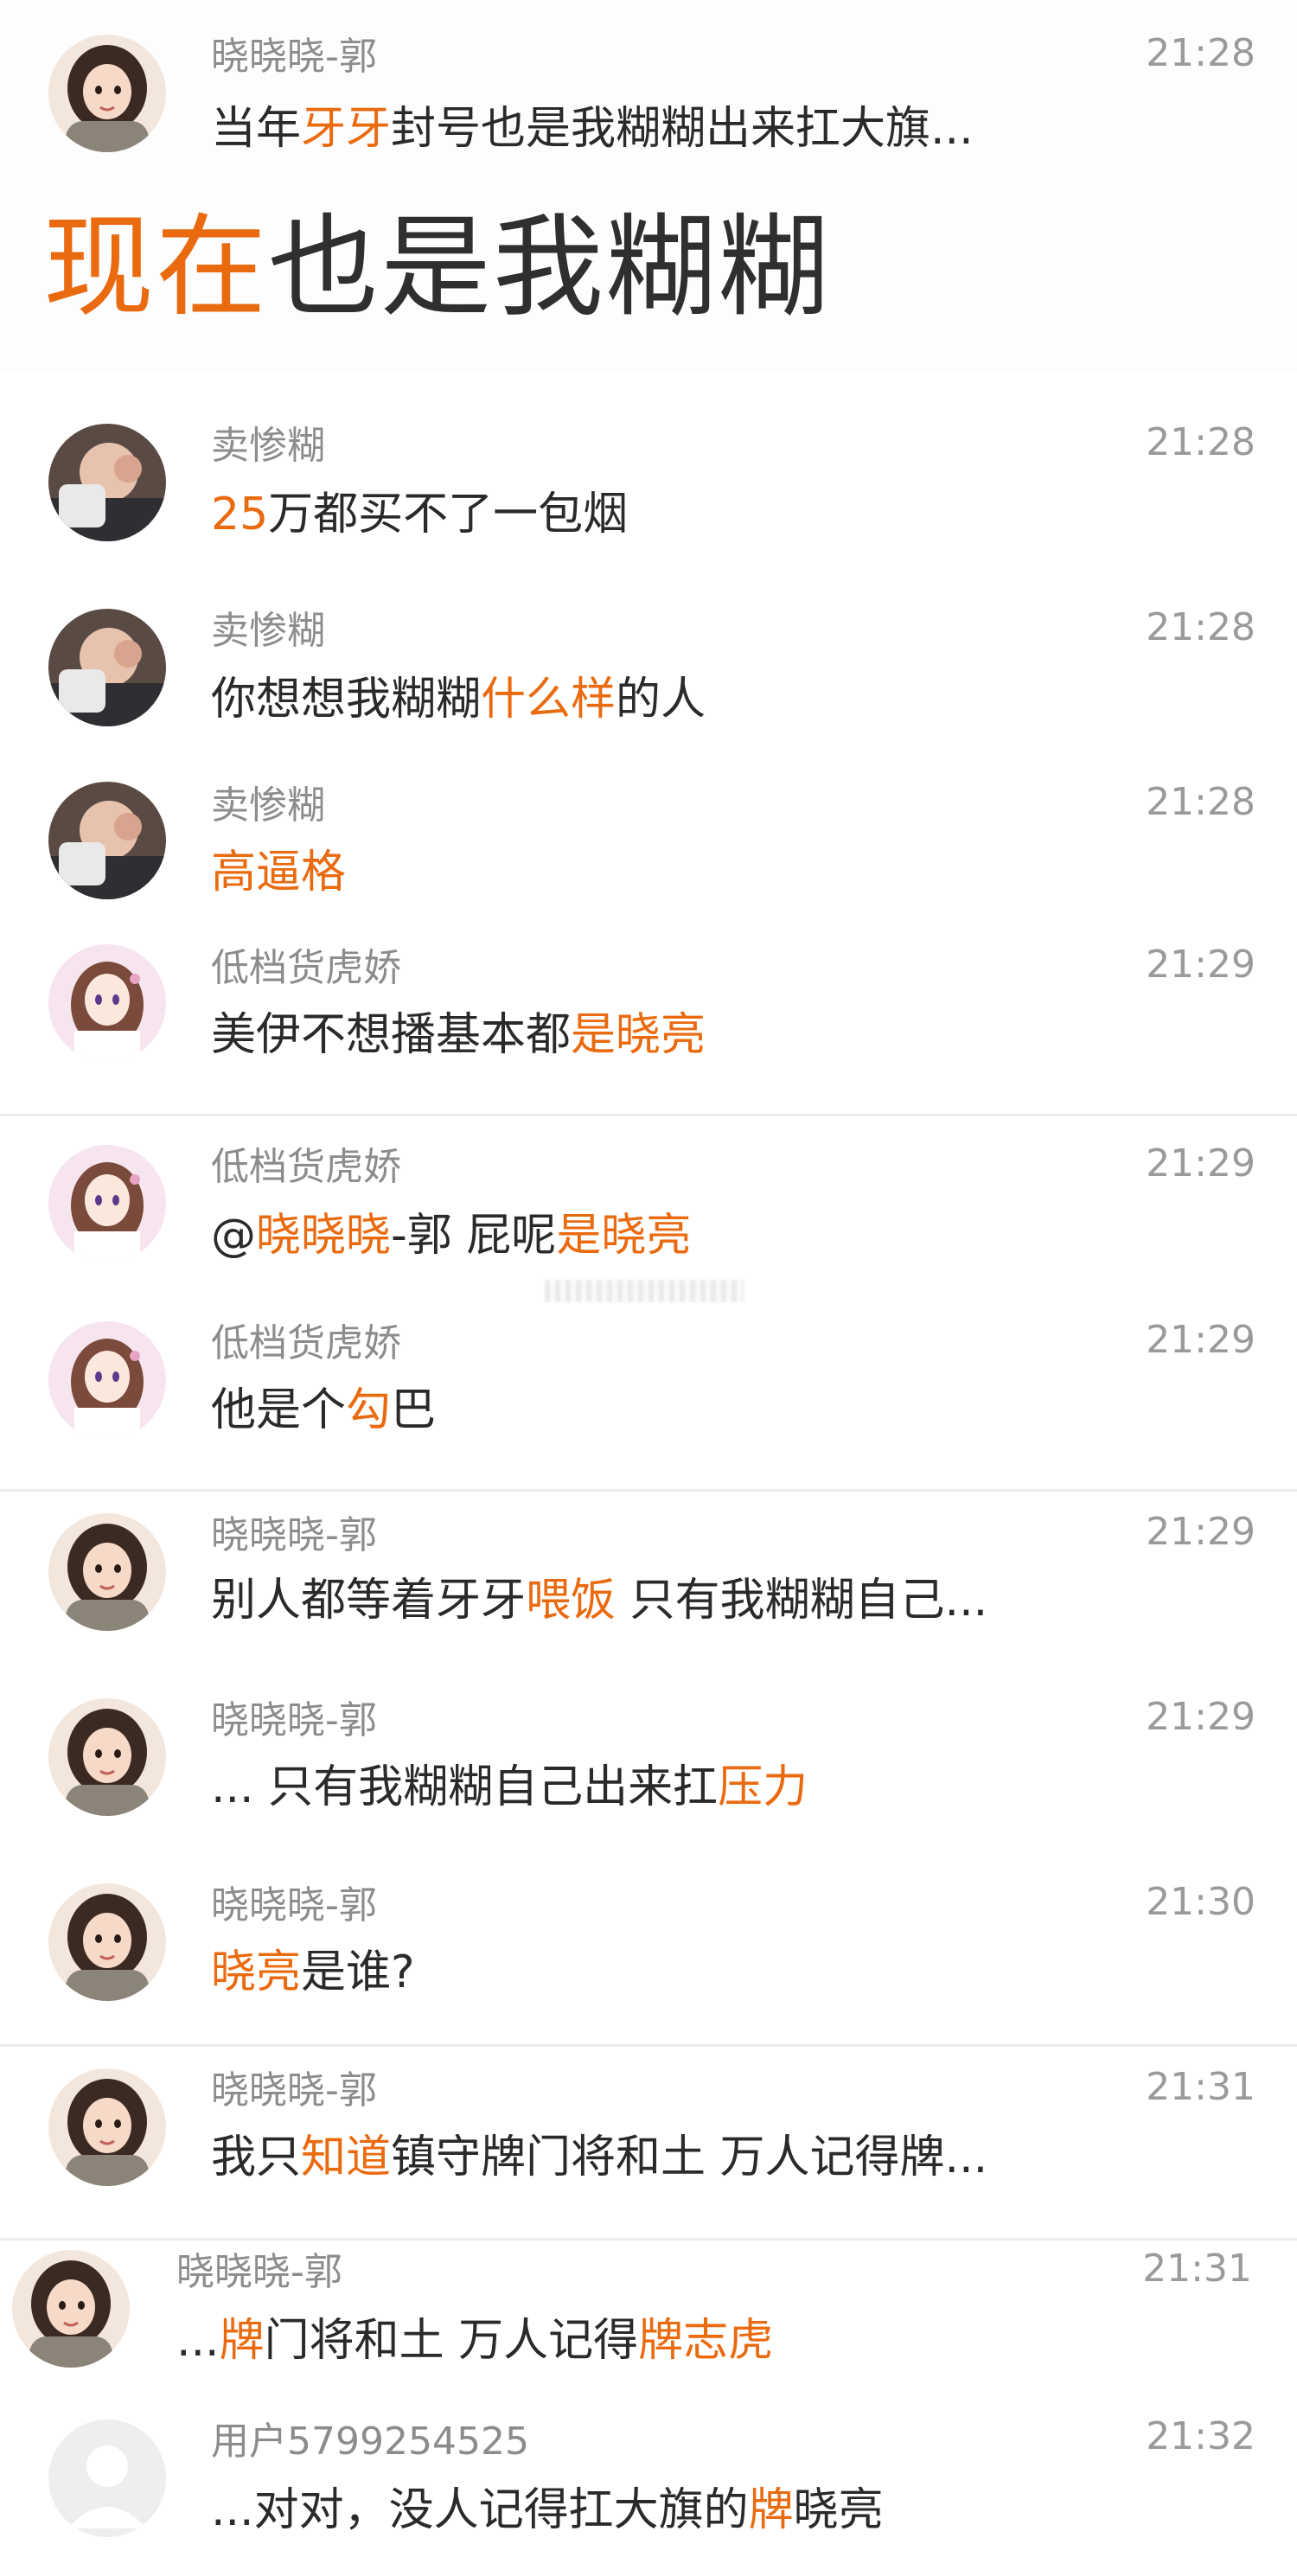 The width and height of the screenshot is (1297, 2576). I want to click on highlighted-text: 晓亮, so click(256, 1972).